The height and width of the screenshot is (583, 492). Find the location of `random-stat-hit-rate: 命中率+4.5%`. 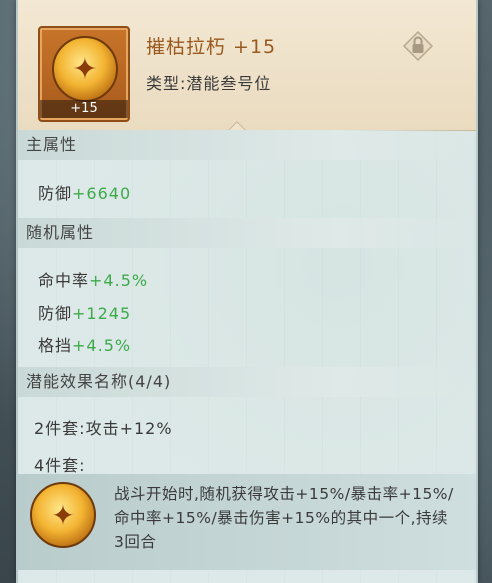

random-stat-hit-rate: 命中率+4.5% is located at coordinates (93, 279).